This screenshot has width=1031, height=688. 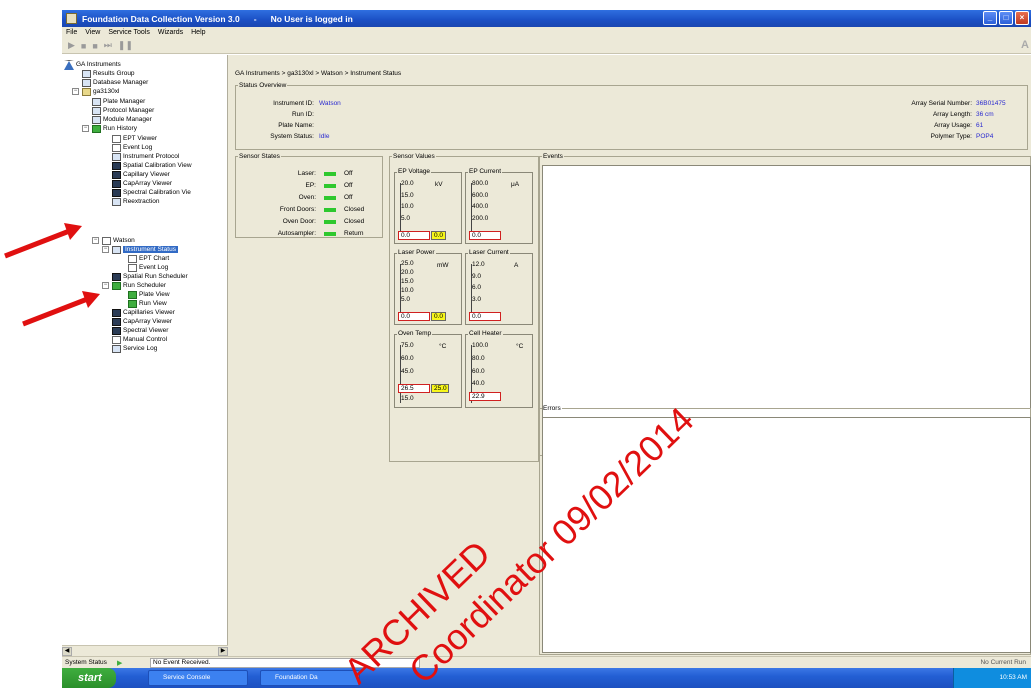 I want to click on tree-spectral-calibration-viewer: Spectral Calibration Vie, so click(x=151, y=192).